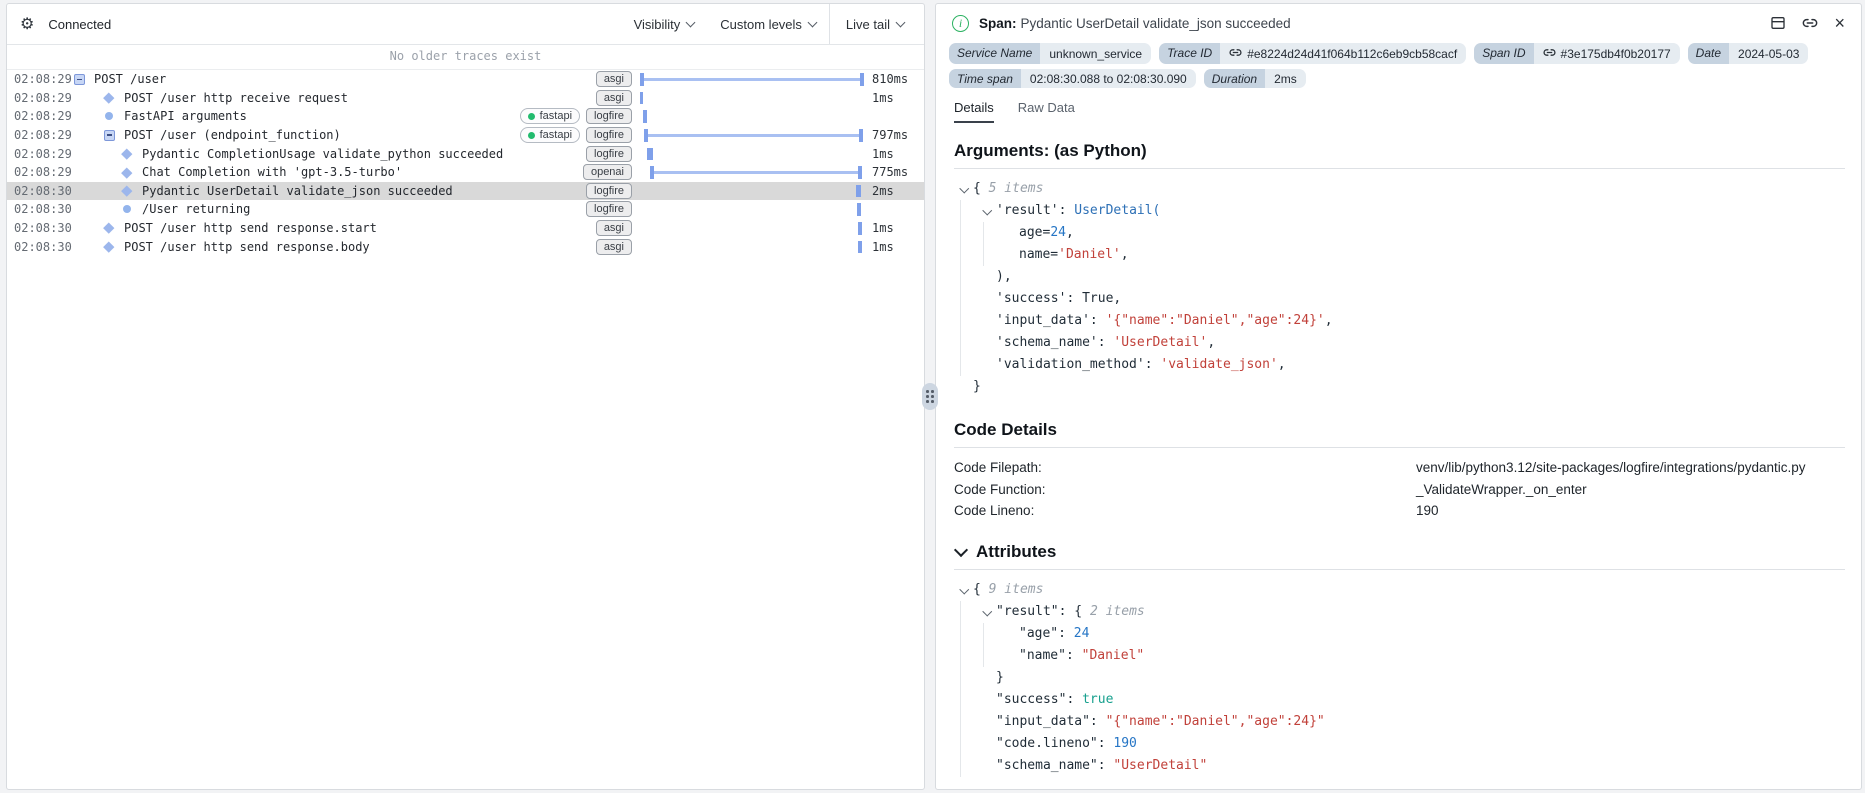 The height and width of the screenshot is (793, 1865). Describe the element at coordinates (1042, 655) in the screenshot. I see `code-token-key: "name"` at that location.